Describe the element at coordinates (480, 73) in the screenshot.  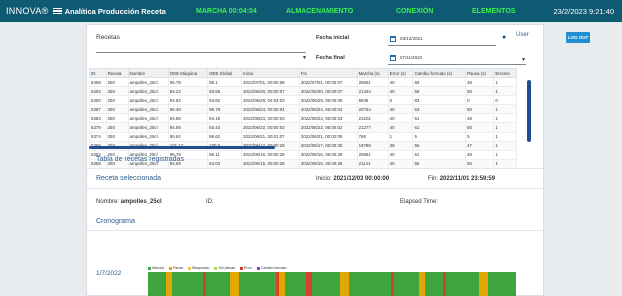
I see `col-header: Pausa (s)` at that location.